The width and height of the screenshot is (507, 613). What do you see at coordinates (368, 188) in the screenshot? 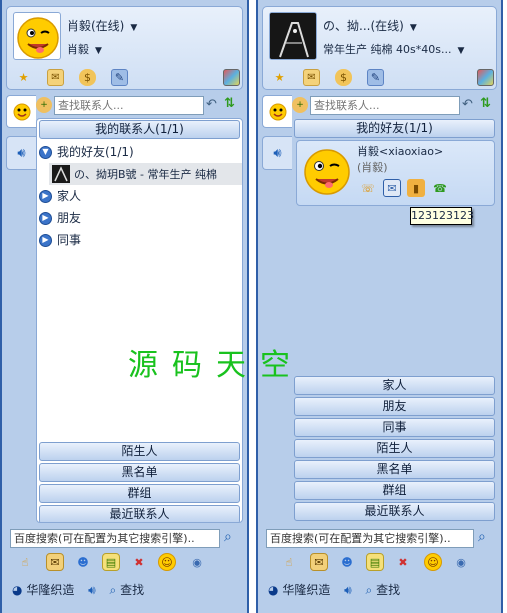
I see `chat-bubble-icon: ☏` at bounding box center [368, 188].